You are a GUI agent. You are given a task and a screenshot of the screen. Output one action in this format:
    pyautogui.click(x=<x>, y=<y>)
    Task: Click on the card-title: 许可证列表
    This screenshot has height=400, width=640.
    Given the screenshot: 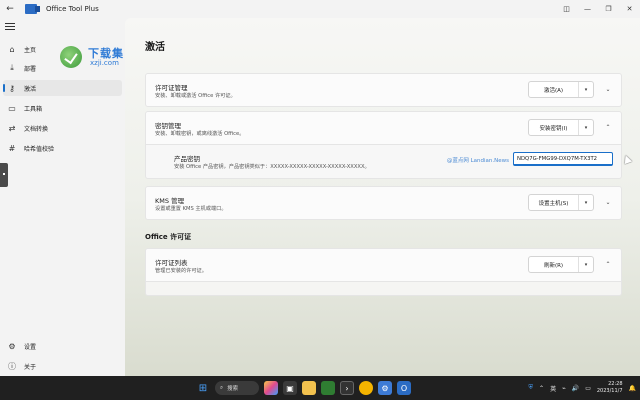 What is the action you would take?
    pyautogui.click(x=171, y=263)
    